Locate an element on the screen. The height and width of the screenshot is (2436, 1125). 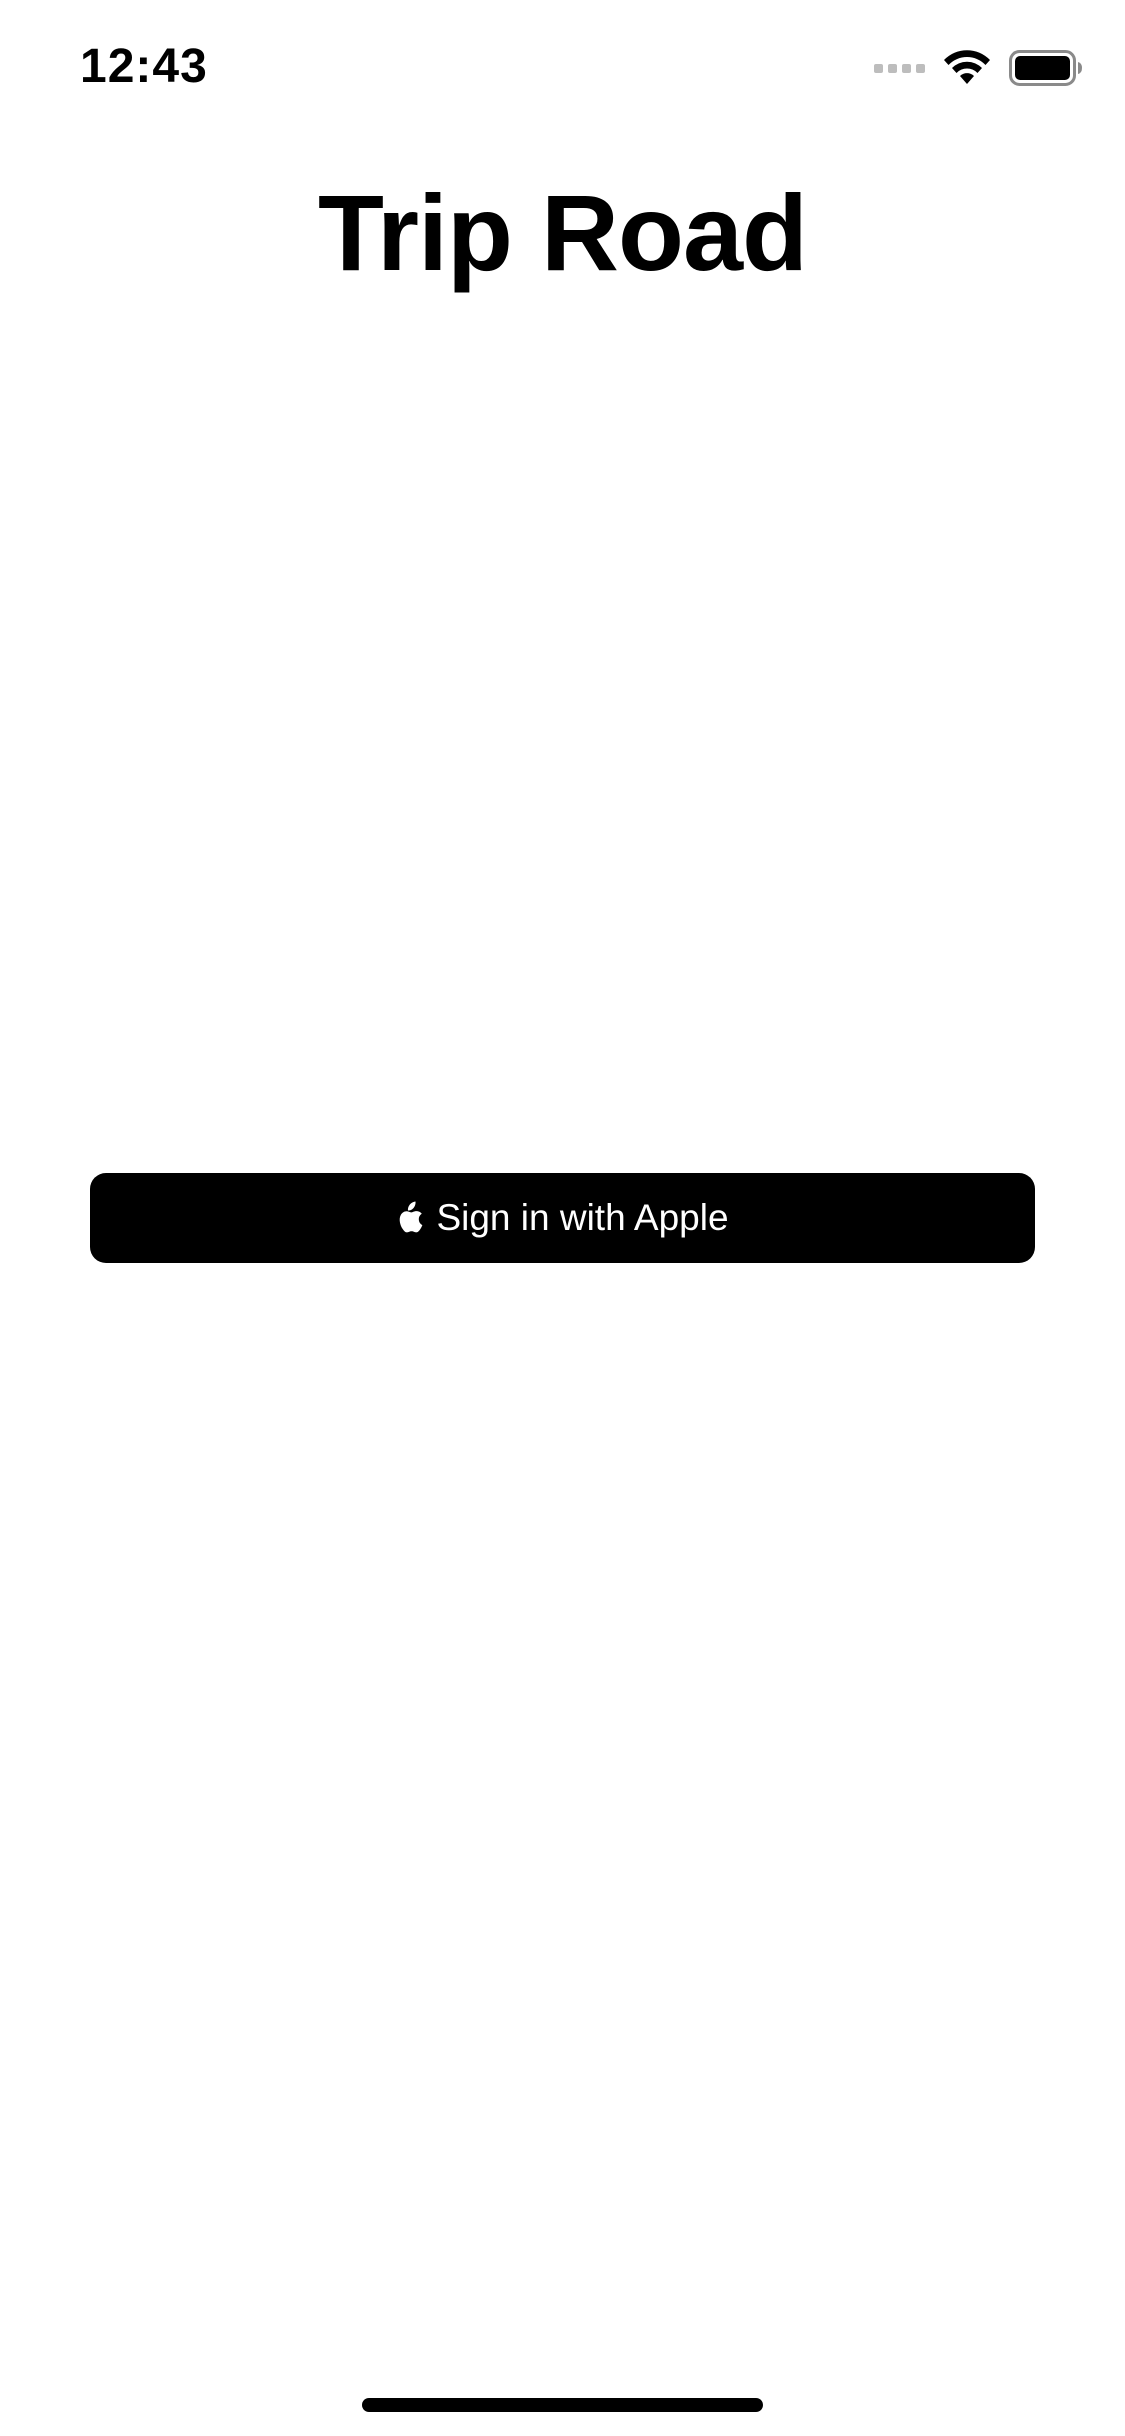
battery-icon is located at coordinates (1046, 68).